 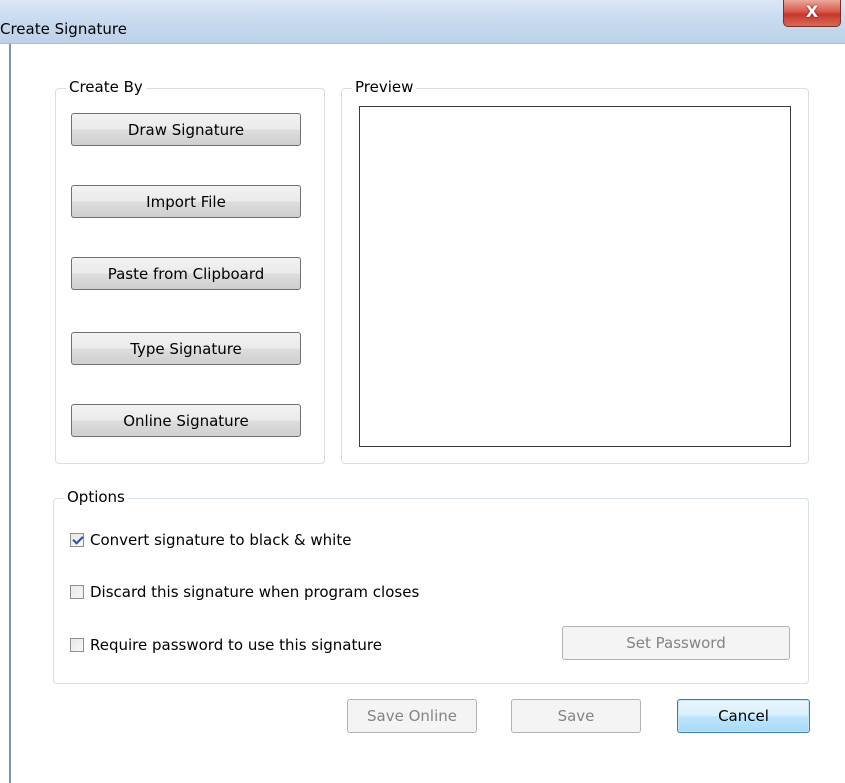 I want to click on save-button: Save, so click(x=576, y=716).